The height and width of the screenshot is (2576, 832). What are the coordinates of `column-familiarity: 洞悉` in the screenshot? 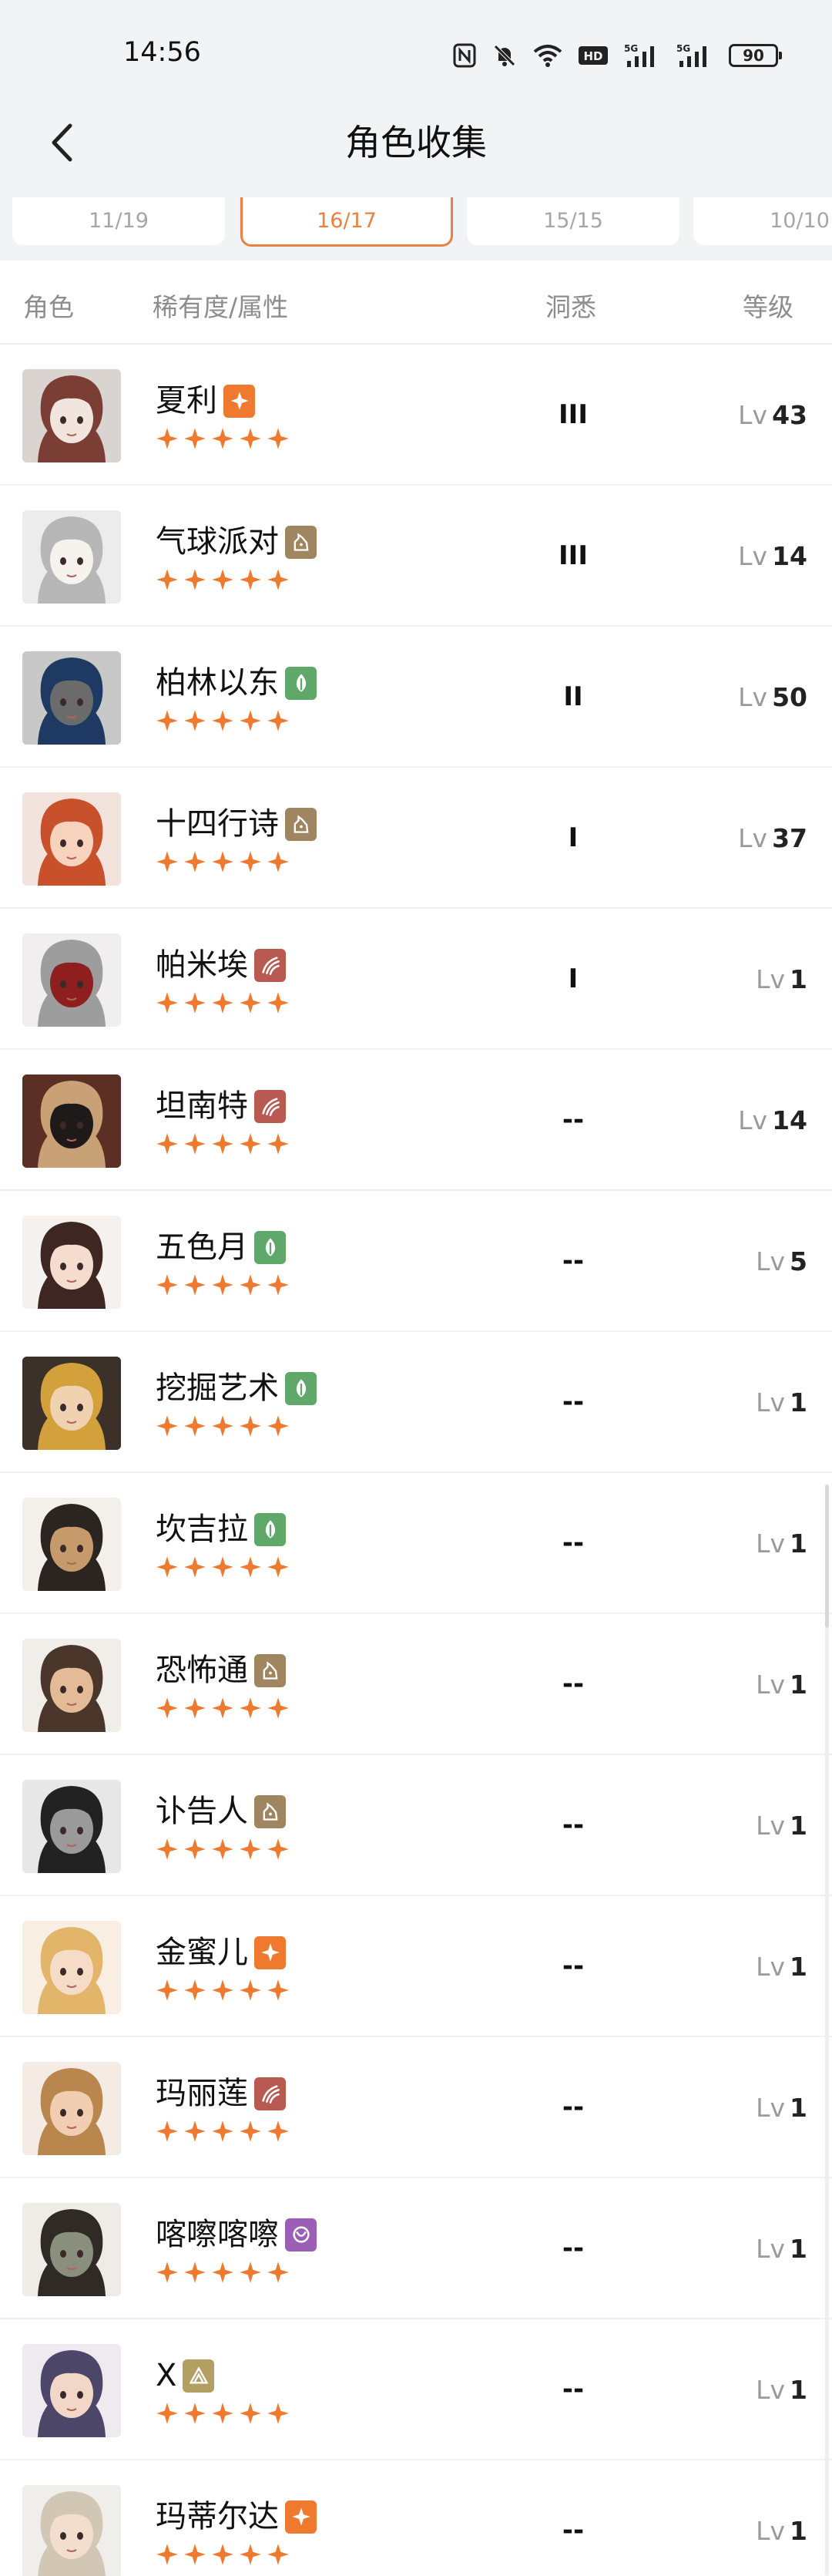 It's located at (570, 307).